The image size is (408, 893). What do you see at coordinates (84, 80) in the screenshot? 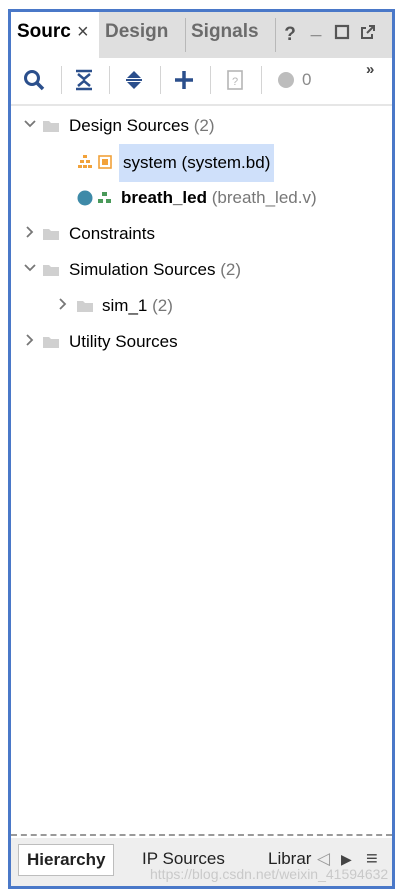
I see `collapse-all-icon` at bounding box center [84, 80].